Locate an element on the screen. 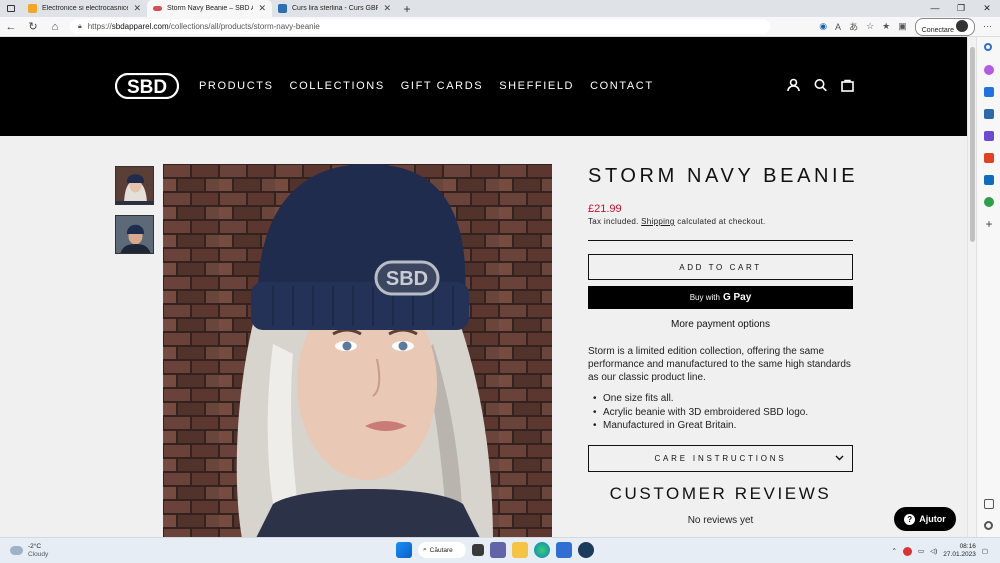 Image resolution: width=1000 pixels, height=563 pixels. back-button: ← is located at coordinates (11, 27).